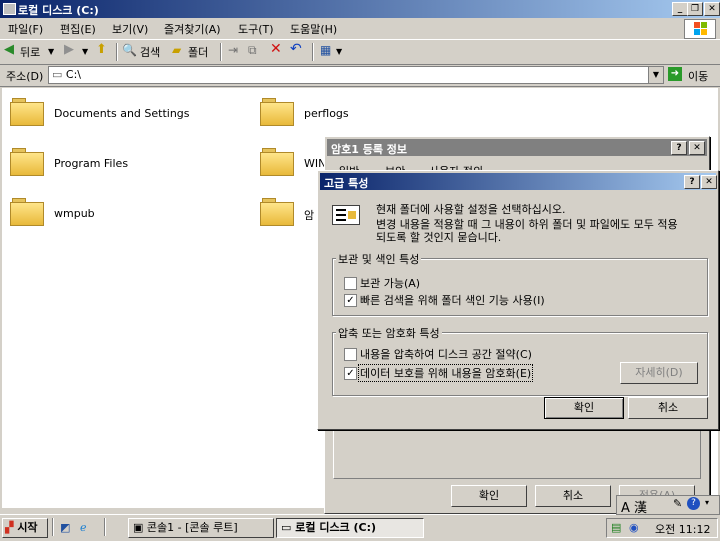 The width and height of the screenshot is (720, 541). Describe the element at coordinates (198, 52) in the screenshot. I see `folders-button: 폴더` at that location.